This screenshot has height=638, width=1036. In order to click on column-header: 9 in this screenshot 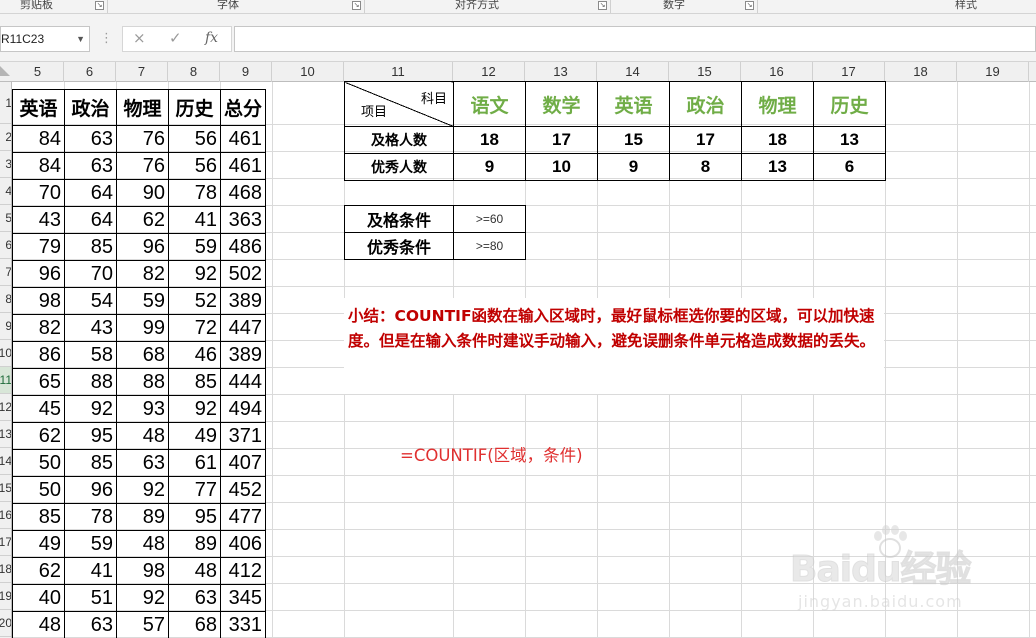, I will do `click(246, 72)`.